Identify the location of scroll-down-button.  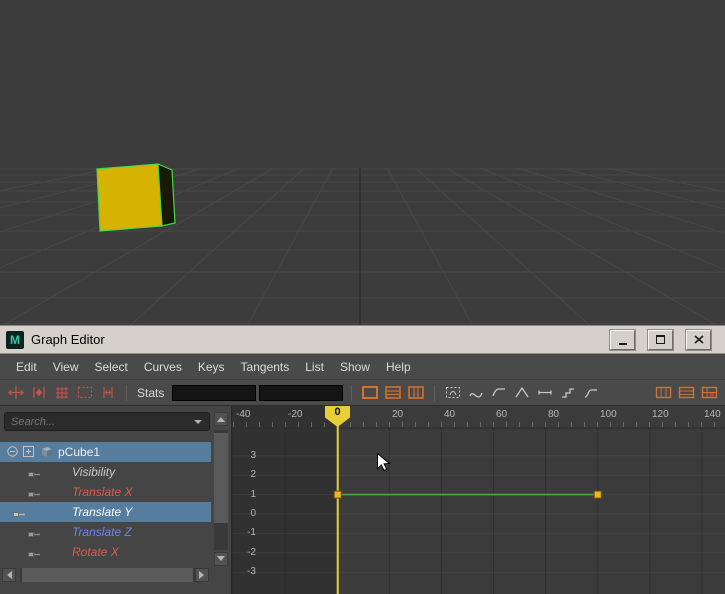
(221, 559).